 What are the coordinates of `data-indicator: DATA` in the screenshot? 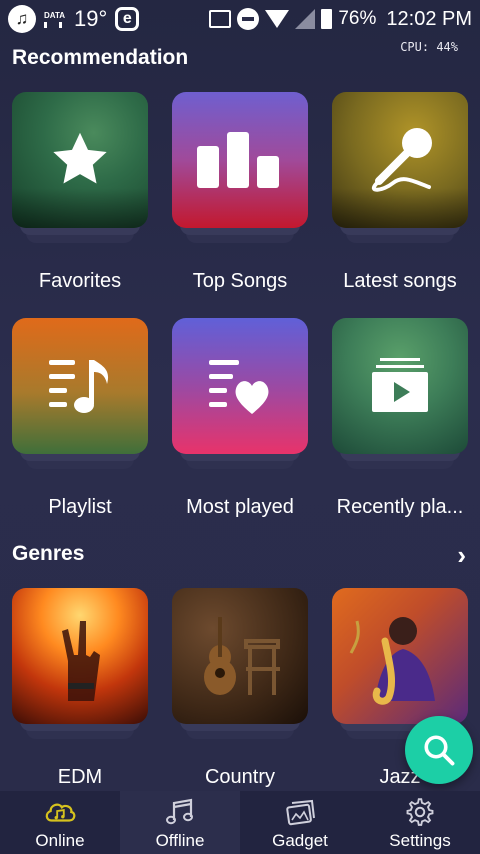 It's located at (55, 19).